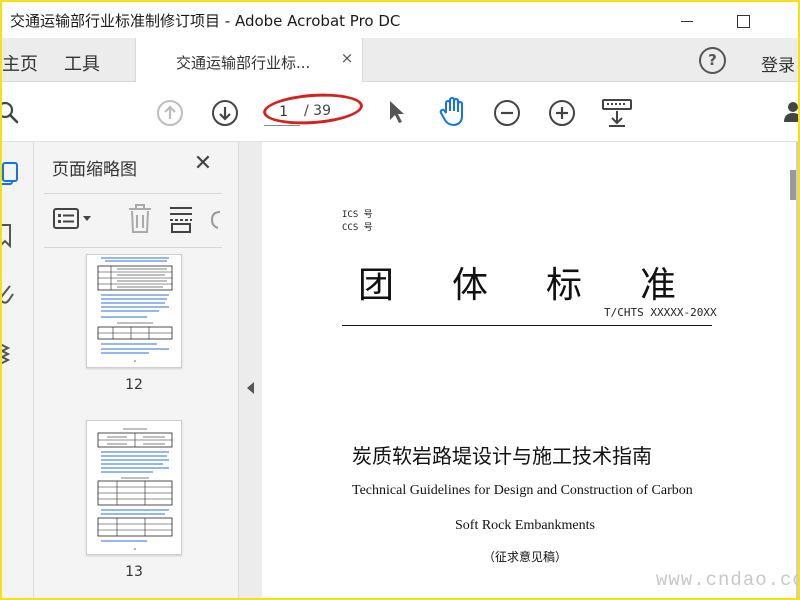  I want to click on standard-code: T/CHTS XXXXX-20XX, so click(660, 312).